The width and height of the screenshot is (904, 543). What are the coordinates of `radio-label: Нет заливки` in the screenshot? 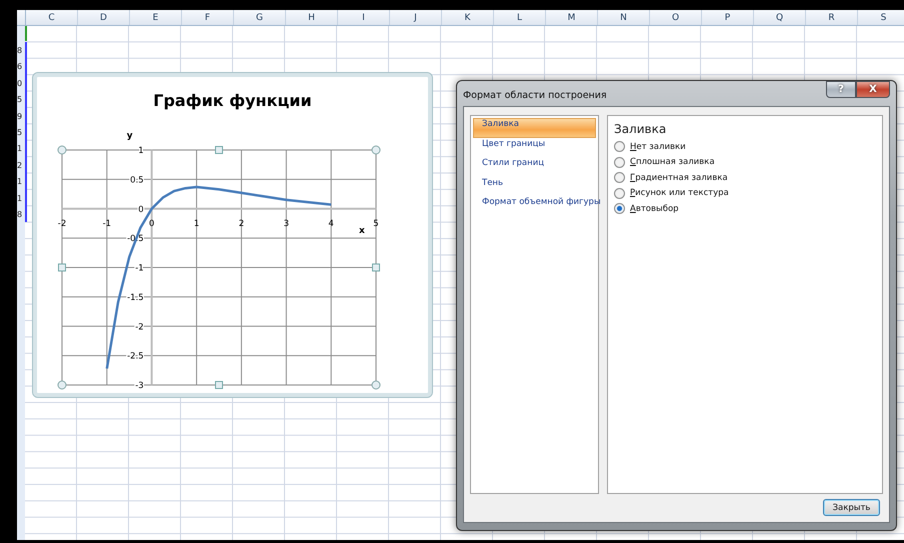 It's located at (658, 147).